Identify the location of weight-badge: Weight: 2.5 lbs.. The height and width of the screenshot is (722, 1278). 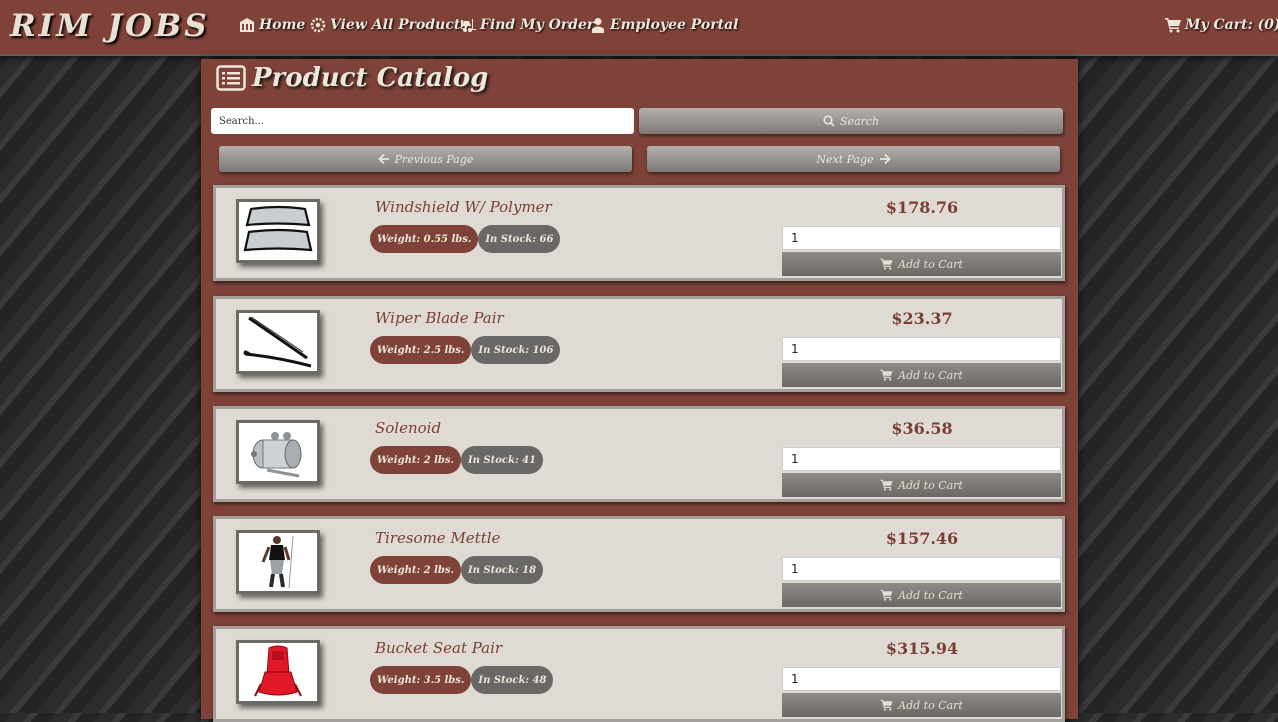
(421, 350).